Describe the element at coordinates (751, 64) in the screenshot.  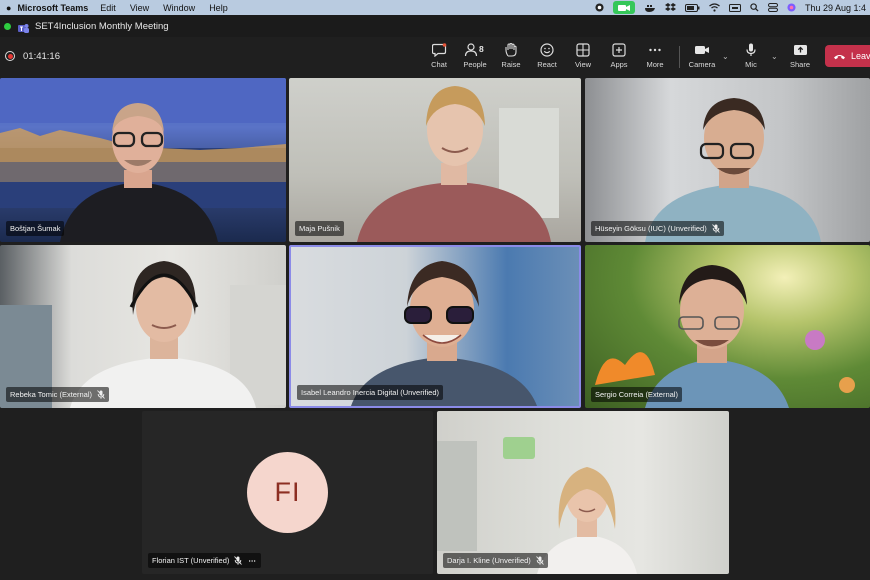
I see `mic-label: Mic` at that location.